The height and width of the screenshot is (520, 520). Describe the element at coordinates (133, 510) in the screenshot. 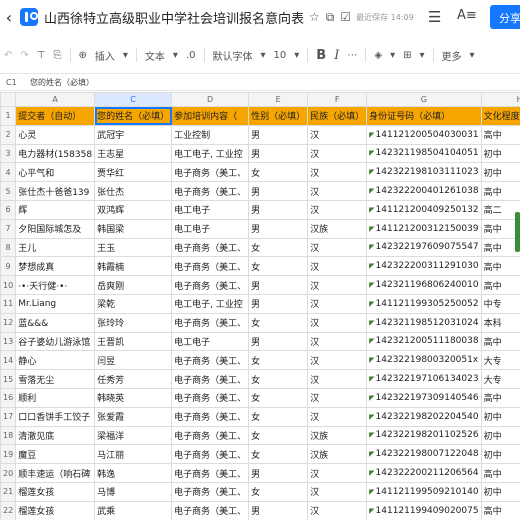

I see `table-cell: 武乘` at that location.